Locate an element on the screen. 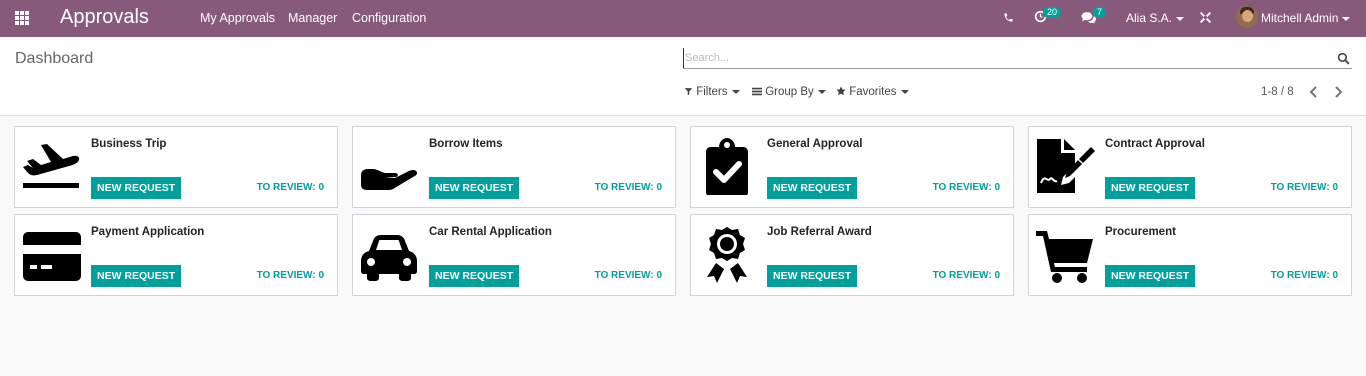 The image size is (1366, 376). group-by-label: Group By is located at coordinates (789, 92).